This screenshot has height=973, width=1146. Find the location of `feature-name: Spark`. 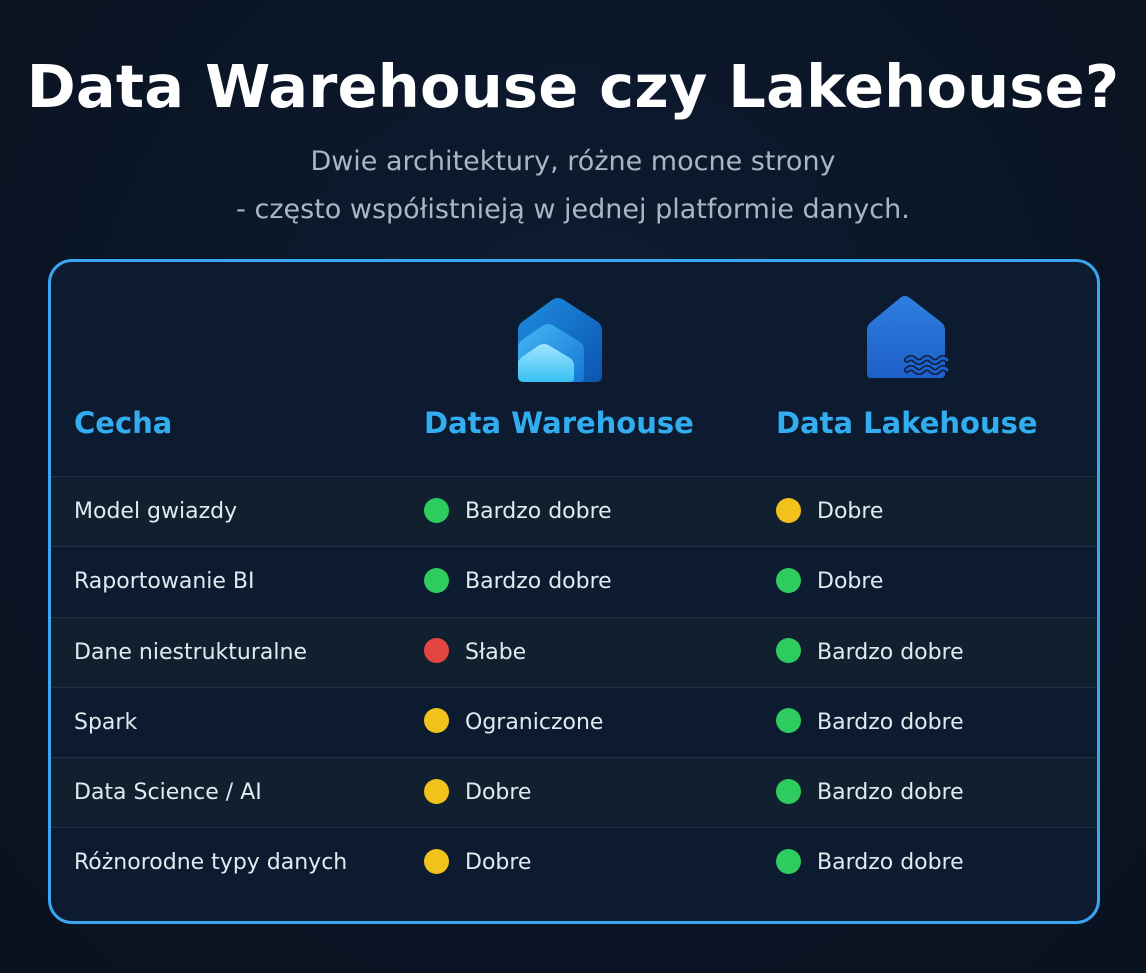

feature-name: Spark is located at coordinates (106, 722).